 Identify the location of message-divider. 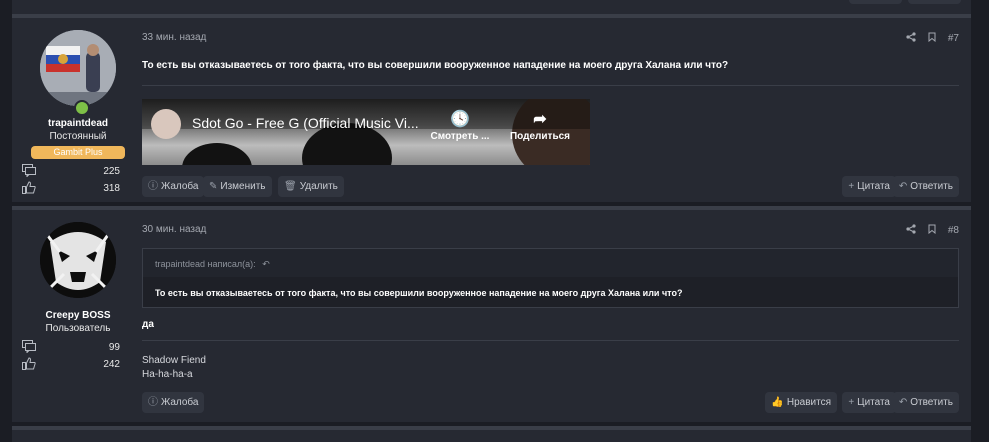
(550, 85).